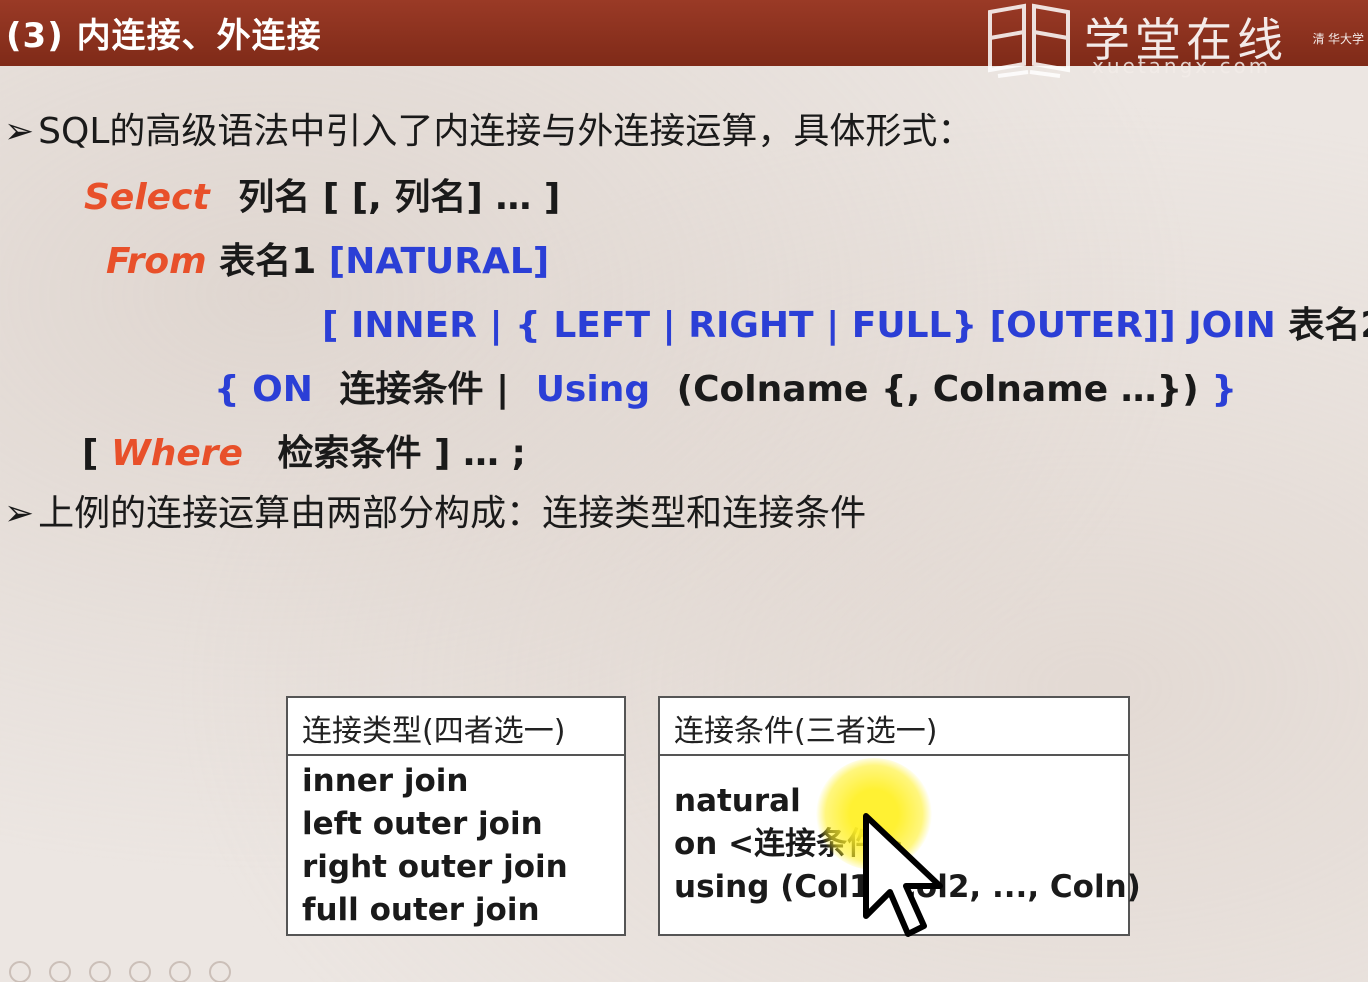 This screenshot has height=982, width=1368. What do you see at coordinates (401, 453) in the screenshot?
I see `where-condition: 检索条件 ] … ;` at bounding box center [401, 453].